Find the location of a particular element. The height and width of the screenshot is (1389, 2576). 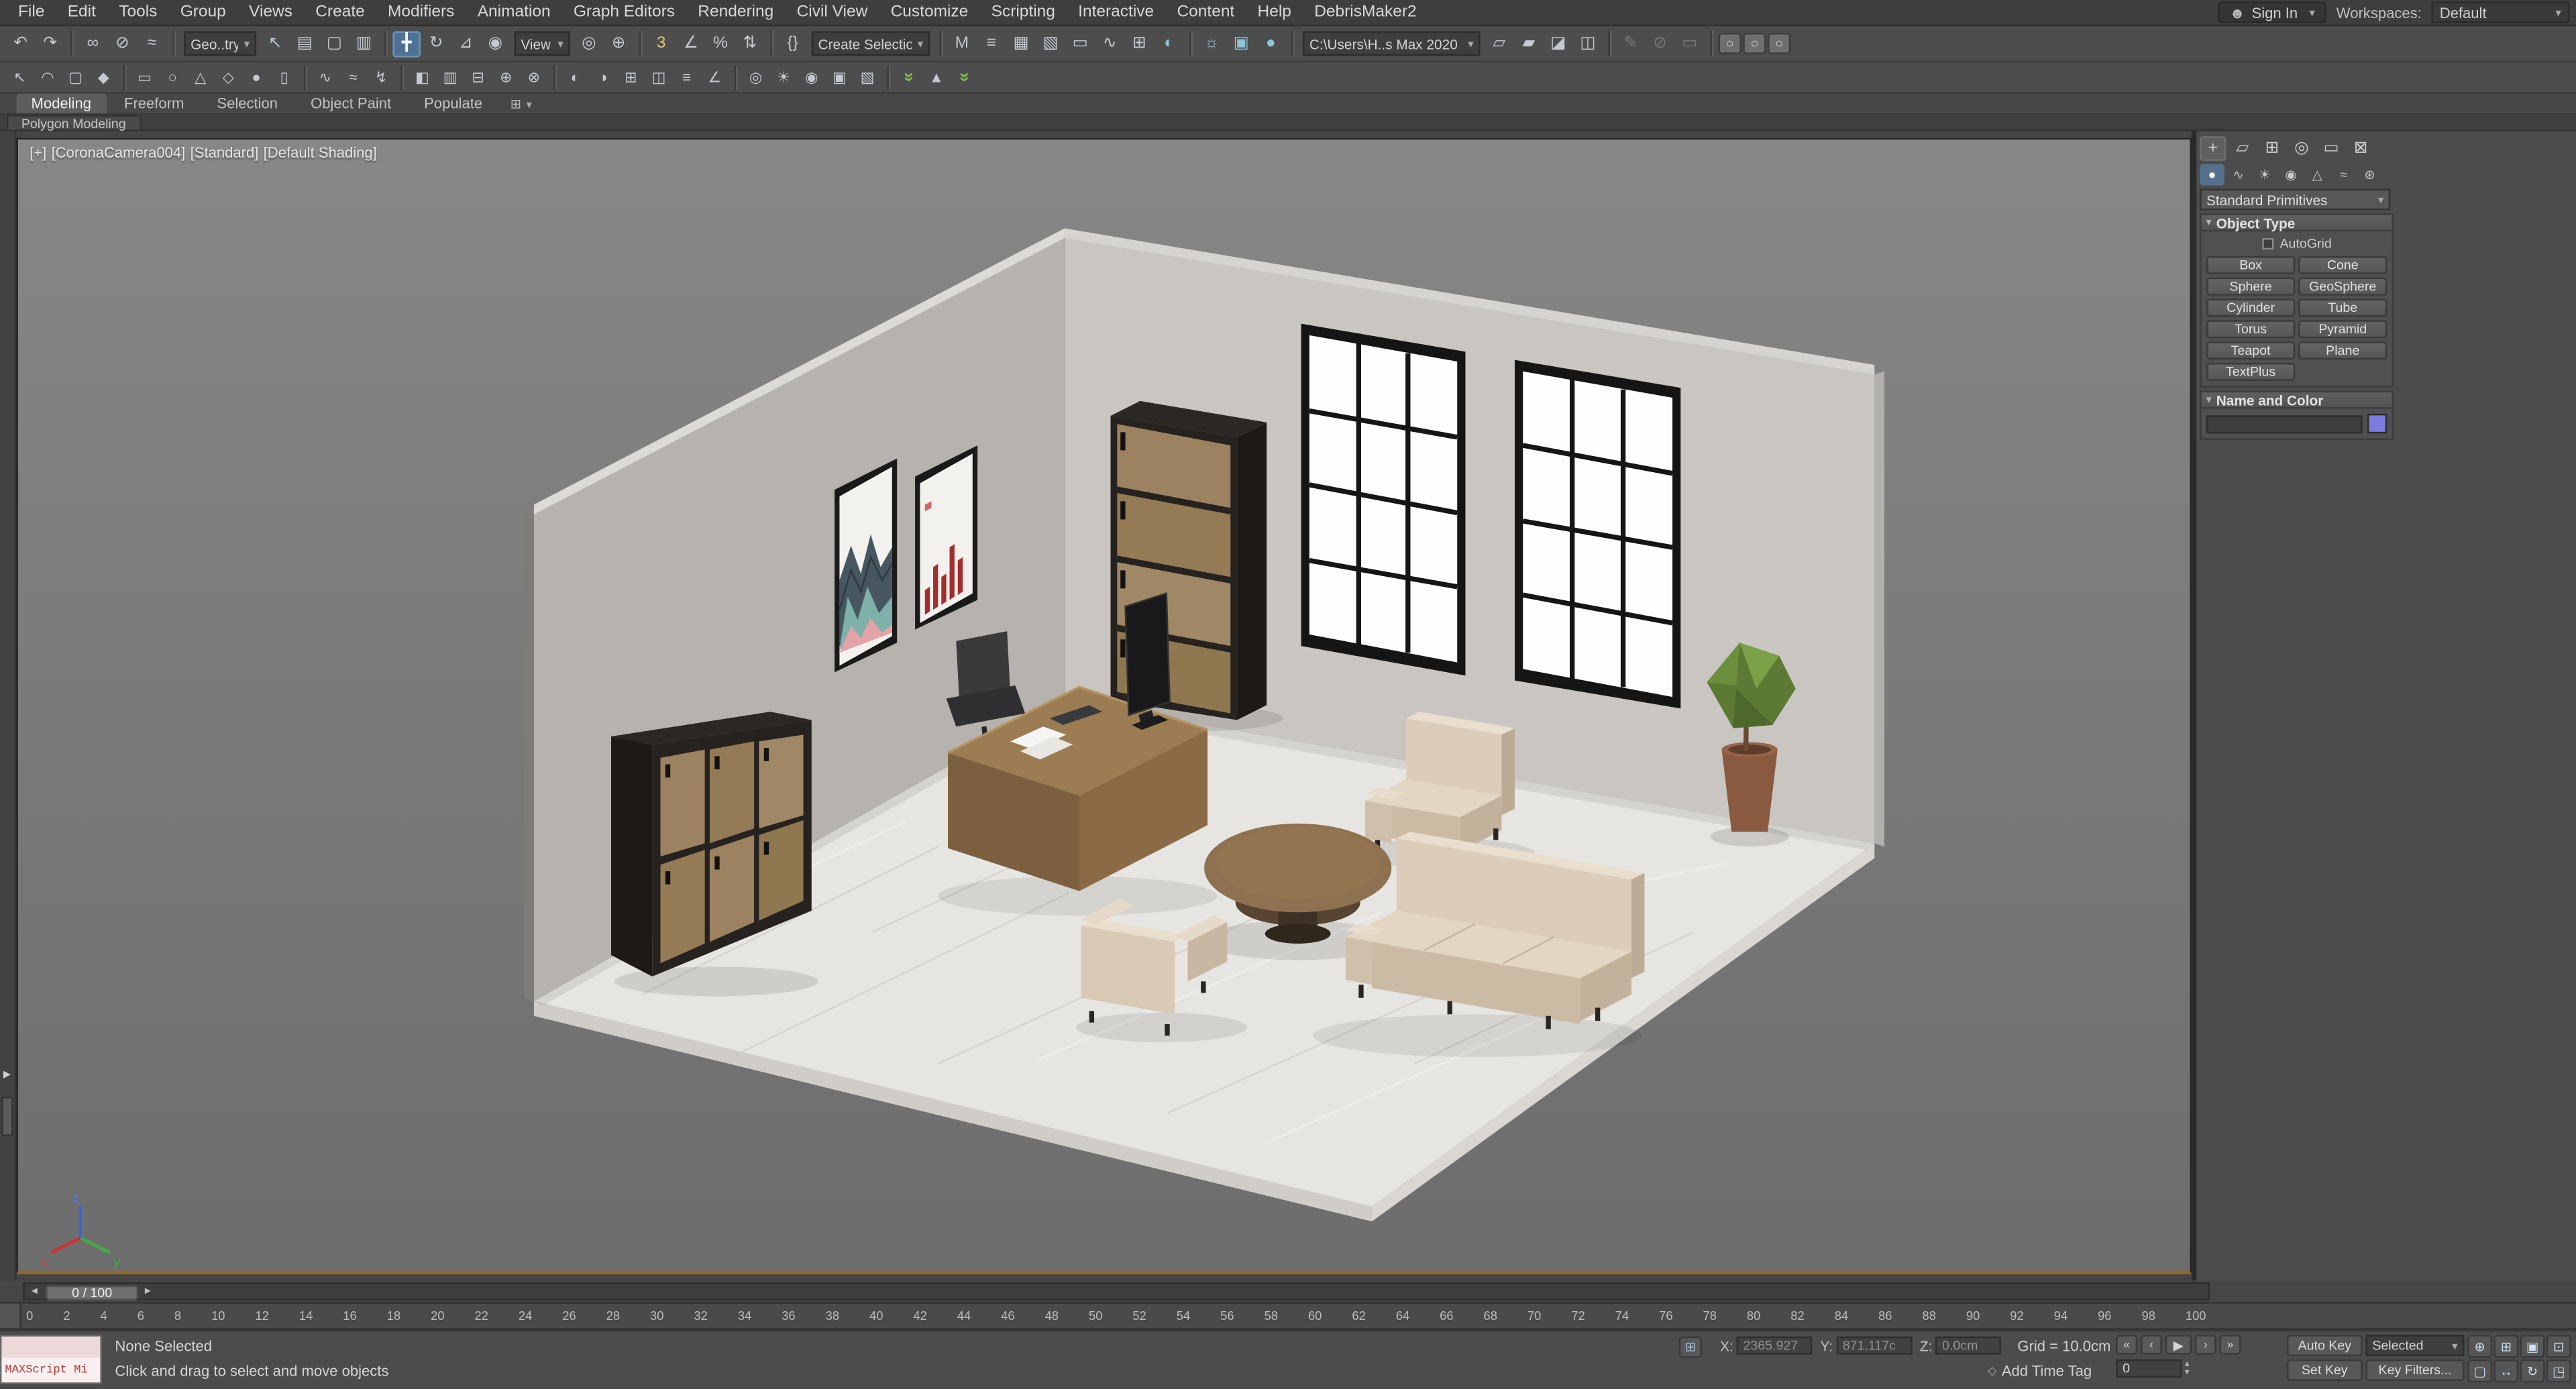

select-and-move-icon: ╋ is located at coordinates (406, 44).